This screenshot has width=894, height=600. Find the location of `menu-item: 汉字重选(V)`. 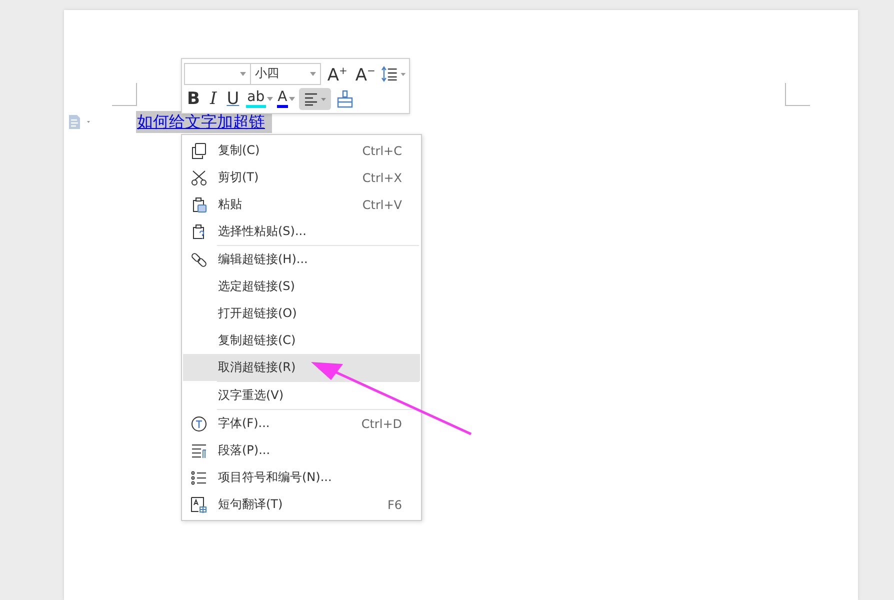

menu-item: 汉字重选(V) is located at coordinates (301, 395).